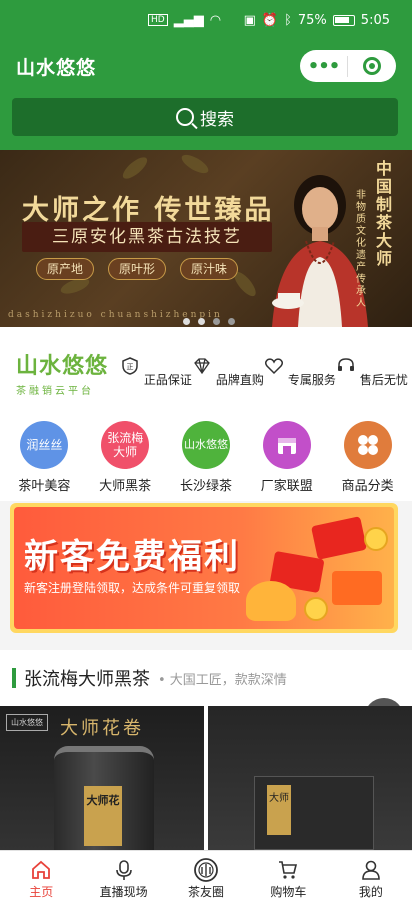  I want to click on tab-tea-circle: 茶友圈, so click(206, 879).